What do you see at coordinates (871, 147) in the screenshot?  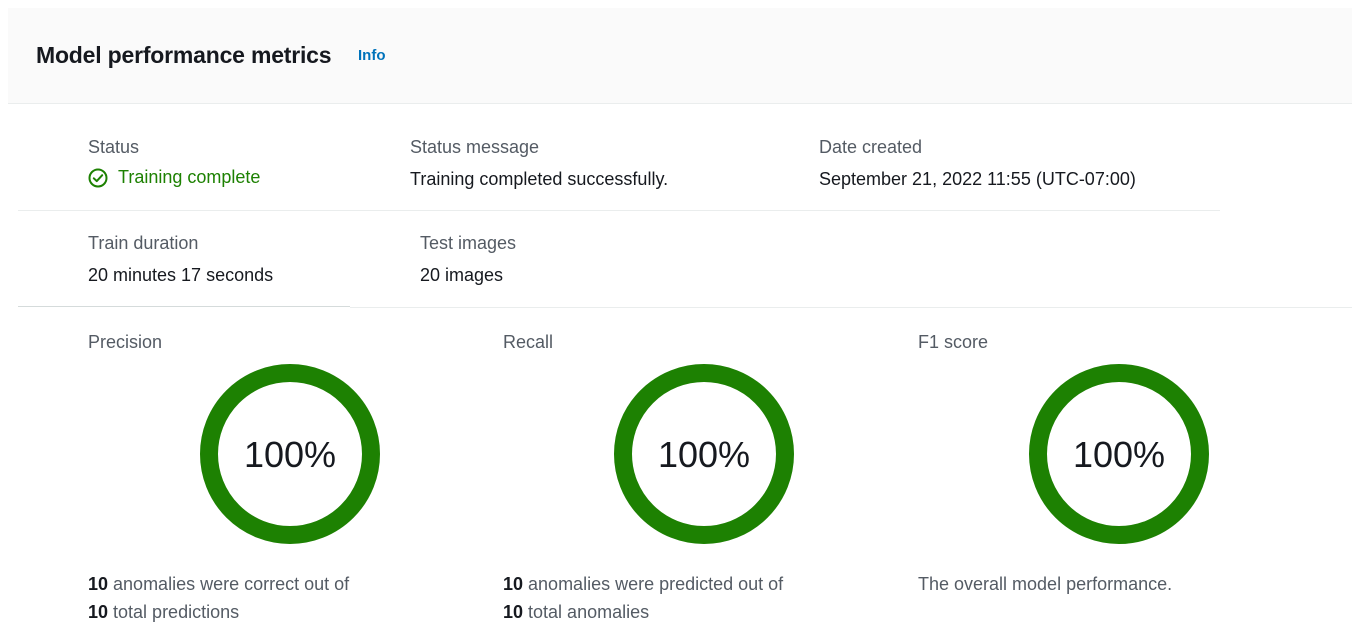 I see `date-created-label: Date created` at bounding box center [871, 147].